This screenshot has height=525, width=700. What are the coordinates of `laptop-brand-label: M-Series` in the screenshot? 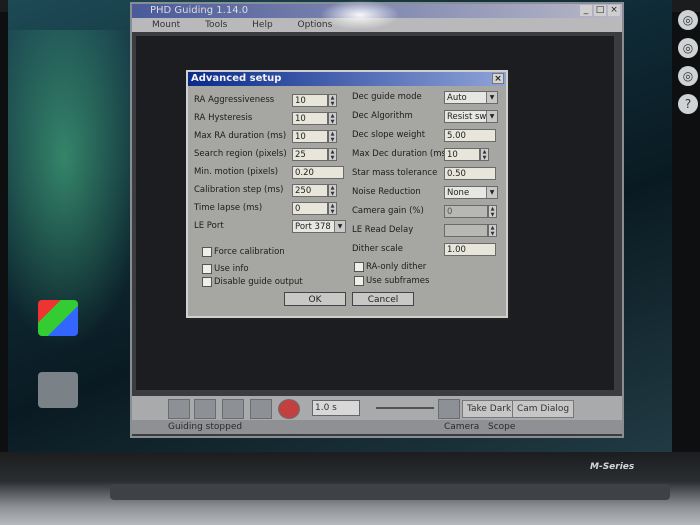 It's located at (612, 467).